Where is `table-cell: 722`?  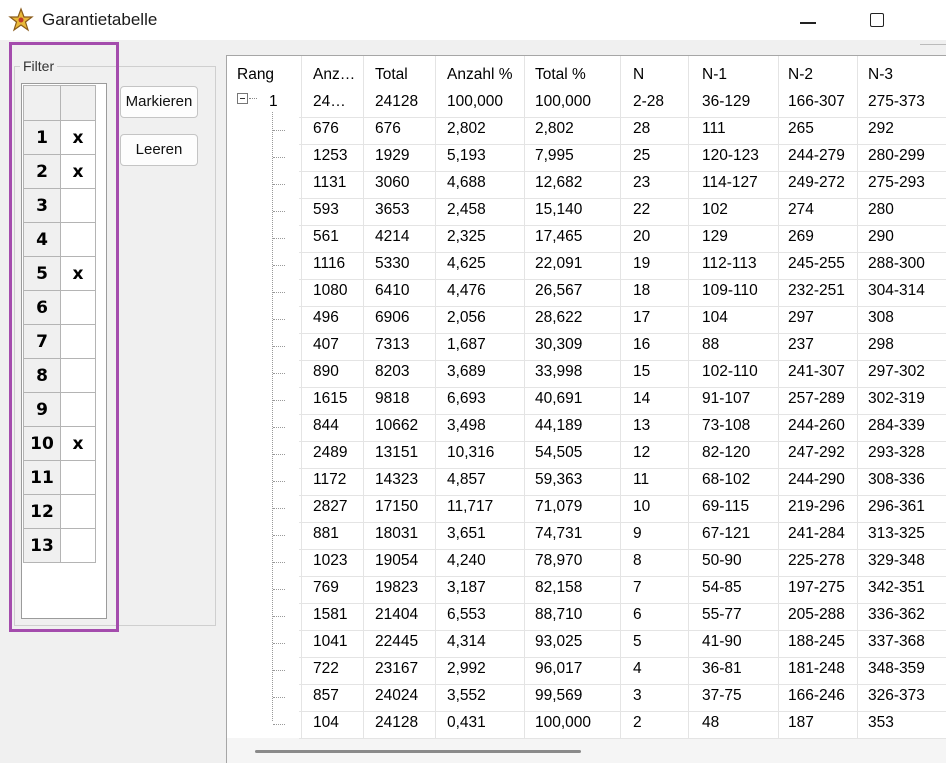
table-cell: 722 is located at coordinates (326, 668).